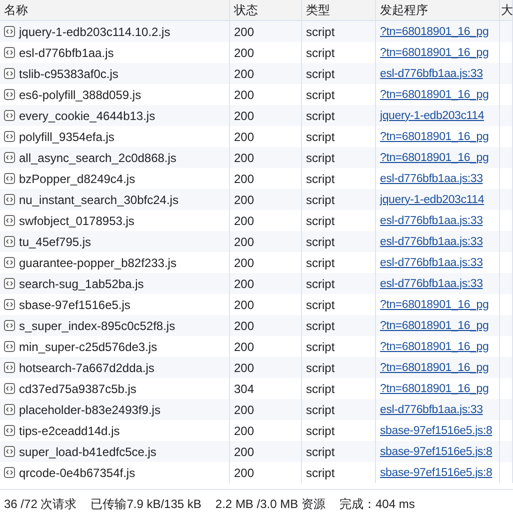  I want to click on file-name: jquery-1-edb203c114.10.2.js, so click(94, 31).